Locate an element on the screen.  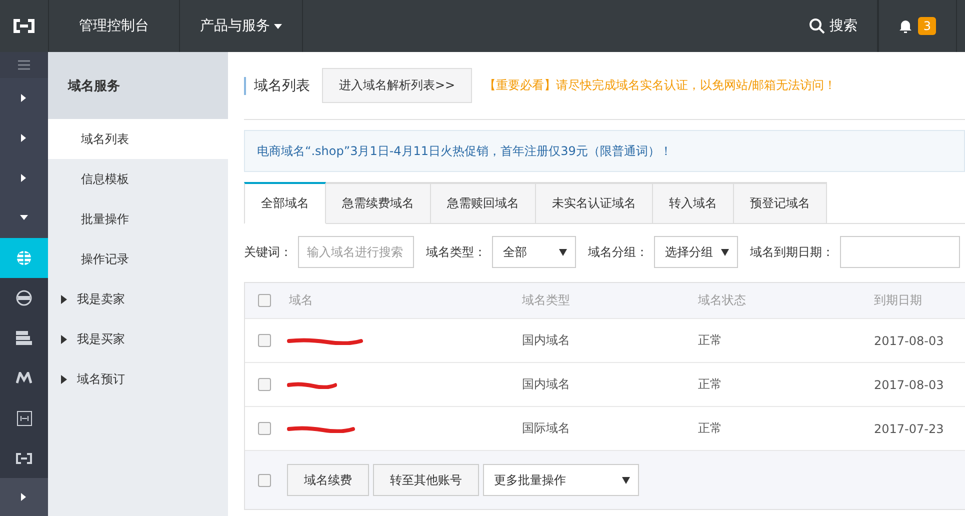
logo-icon is located at coordinates (24, 458).